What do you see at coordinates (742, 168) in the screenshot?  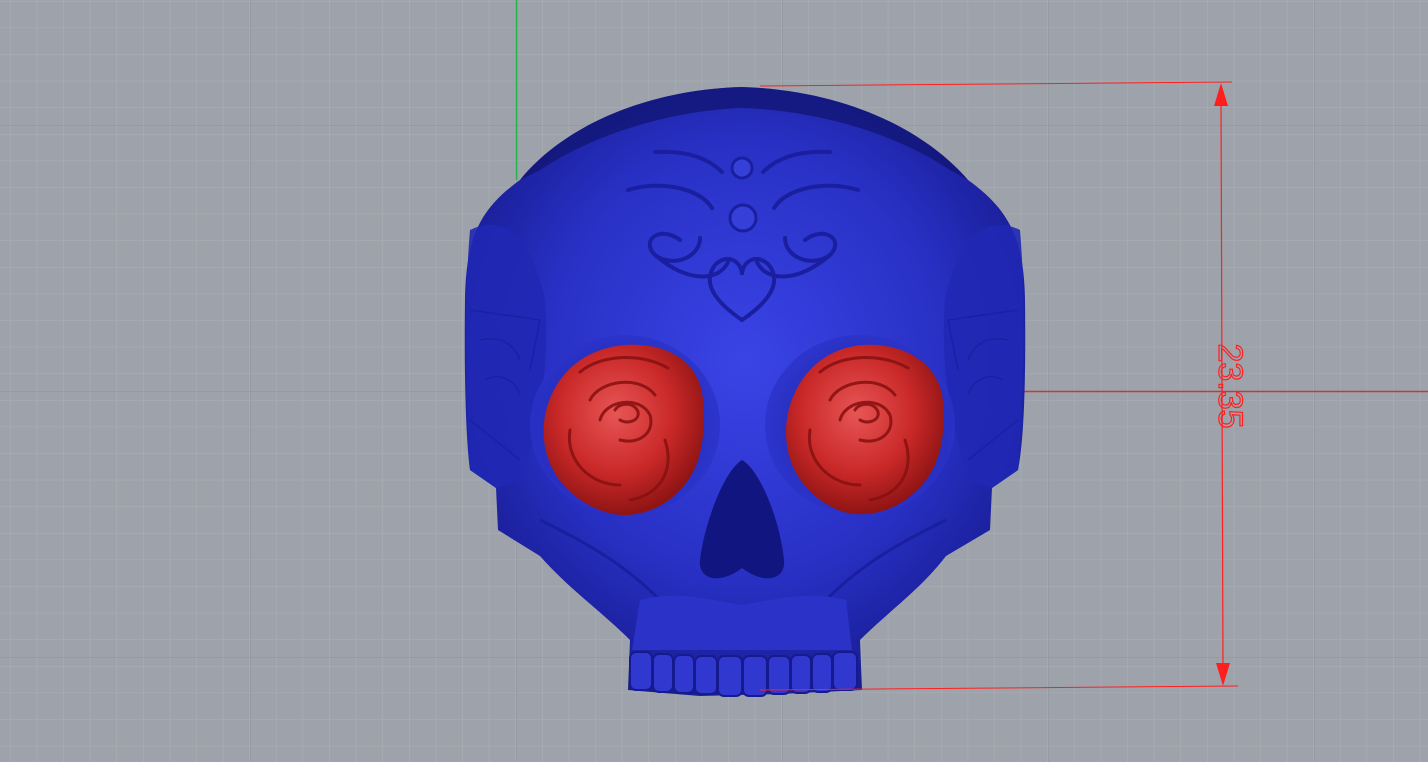 I see `forehead-gem-top` at bounding box center [742, 168].